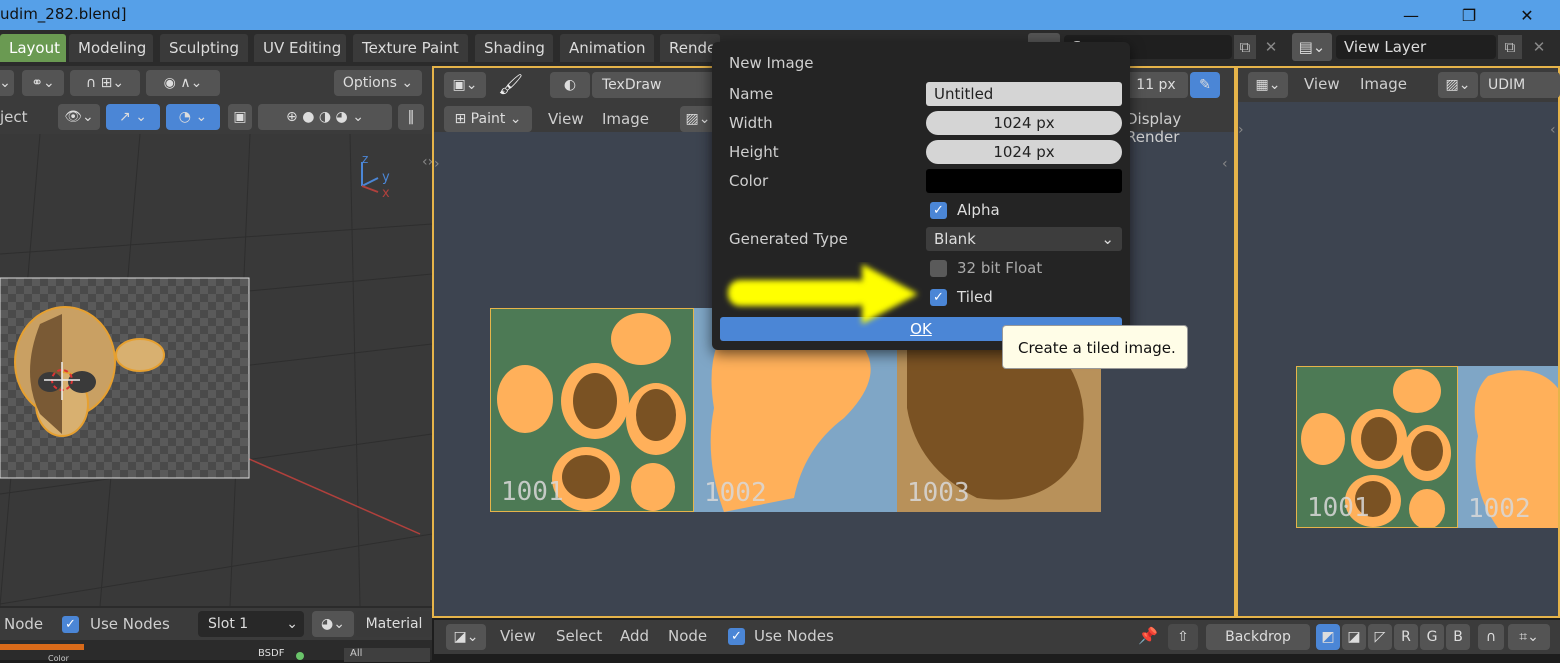  Describe the element at coordinates (751, 123) in the screenshot. I see `width-label: Width` at that location.